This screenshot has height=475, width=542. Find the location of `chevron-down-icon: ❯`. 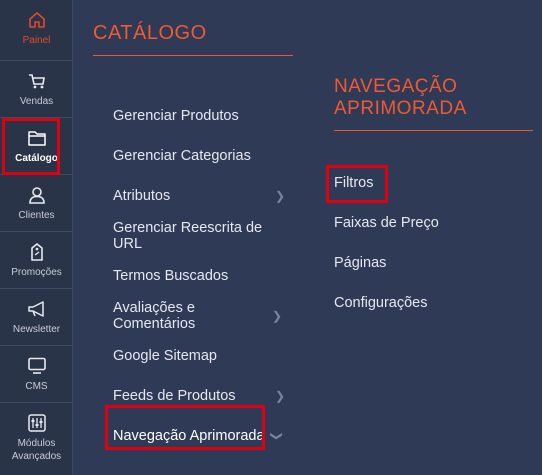

chevron-down-icon: ❯ is located at coordinates (276, 436).